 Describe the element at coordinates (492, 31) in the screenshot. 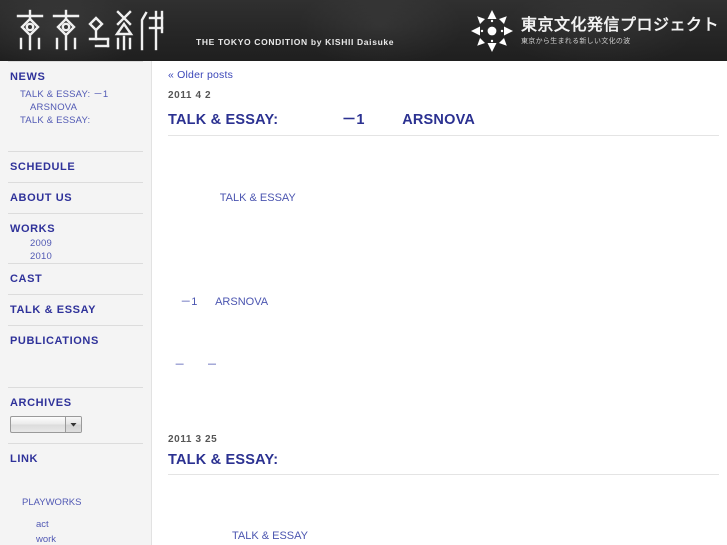

I see `tokyo-culture-burst-mark` at that location.